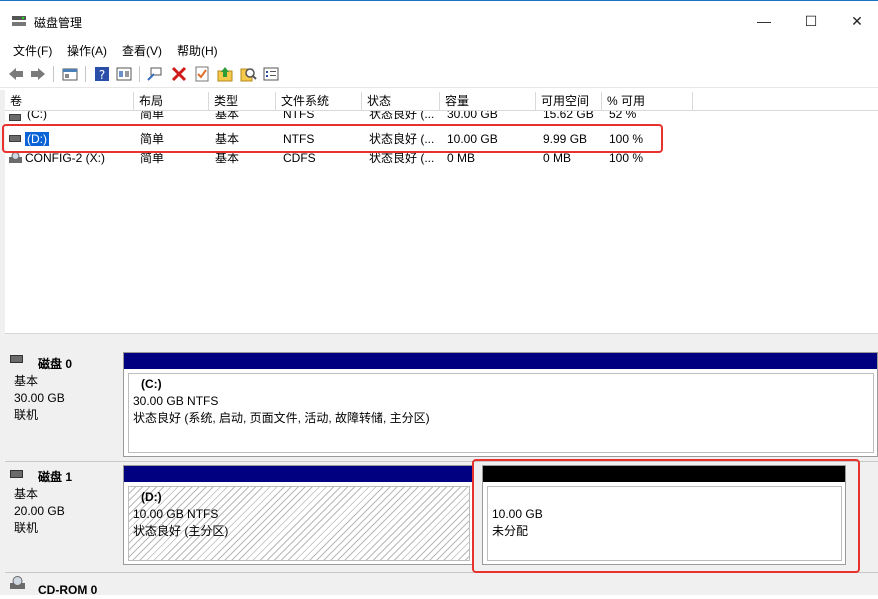 The height and width of the screenshot is (599, 878). I want to click on disk-name: CD-ROM 0, so click(68, 590).